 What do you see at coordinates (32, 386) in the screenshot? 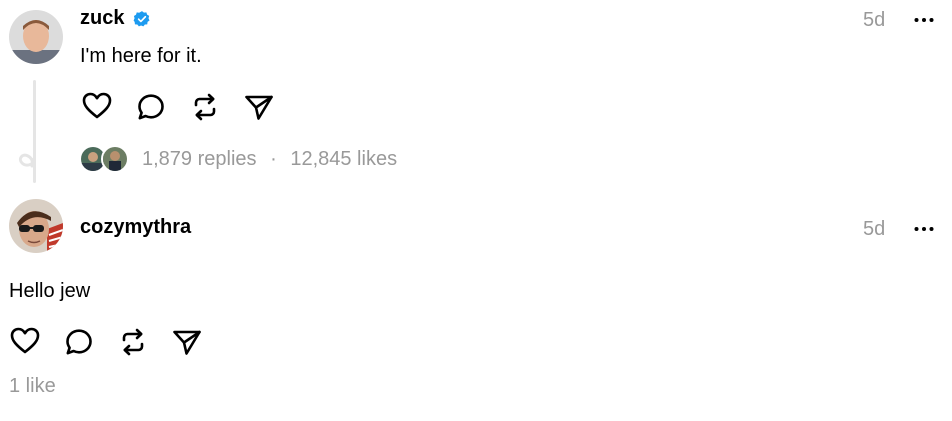
I see `reply-likes-count: 1 like` at bounding box center [32, 386].